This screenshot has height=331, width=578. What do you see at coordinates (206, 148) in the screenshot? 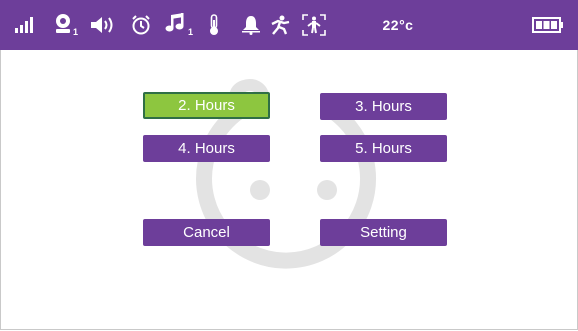
I see `hours-4-option: 4. Hours` at bounding box center [206, 148].